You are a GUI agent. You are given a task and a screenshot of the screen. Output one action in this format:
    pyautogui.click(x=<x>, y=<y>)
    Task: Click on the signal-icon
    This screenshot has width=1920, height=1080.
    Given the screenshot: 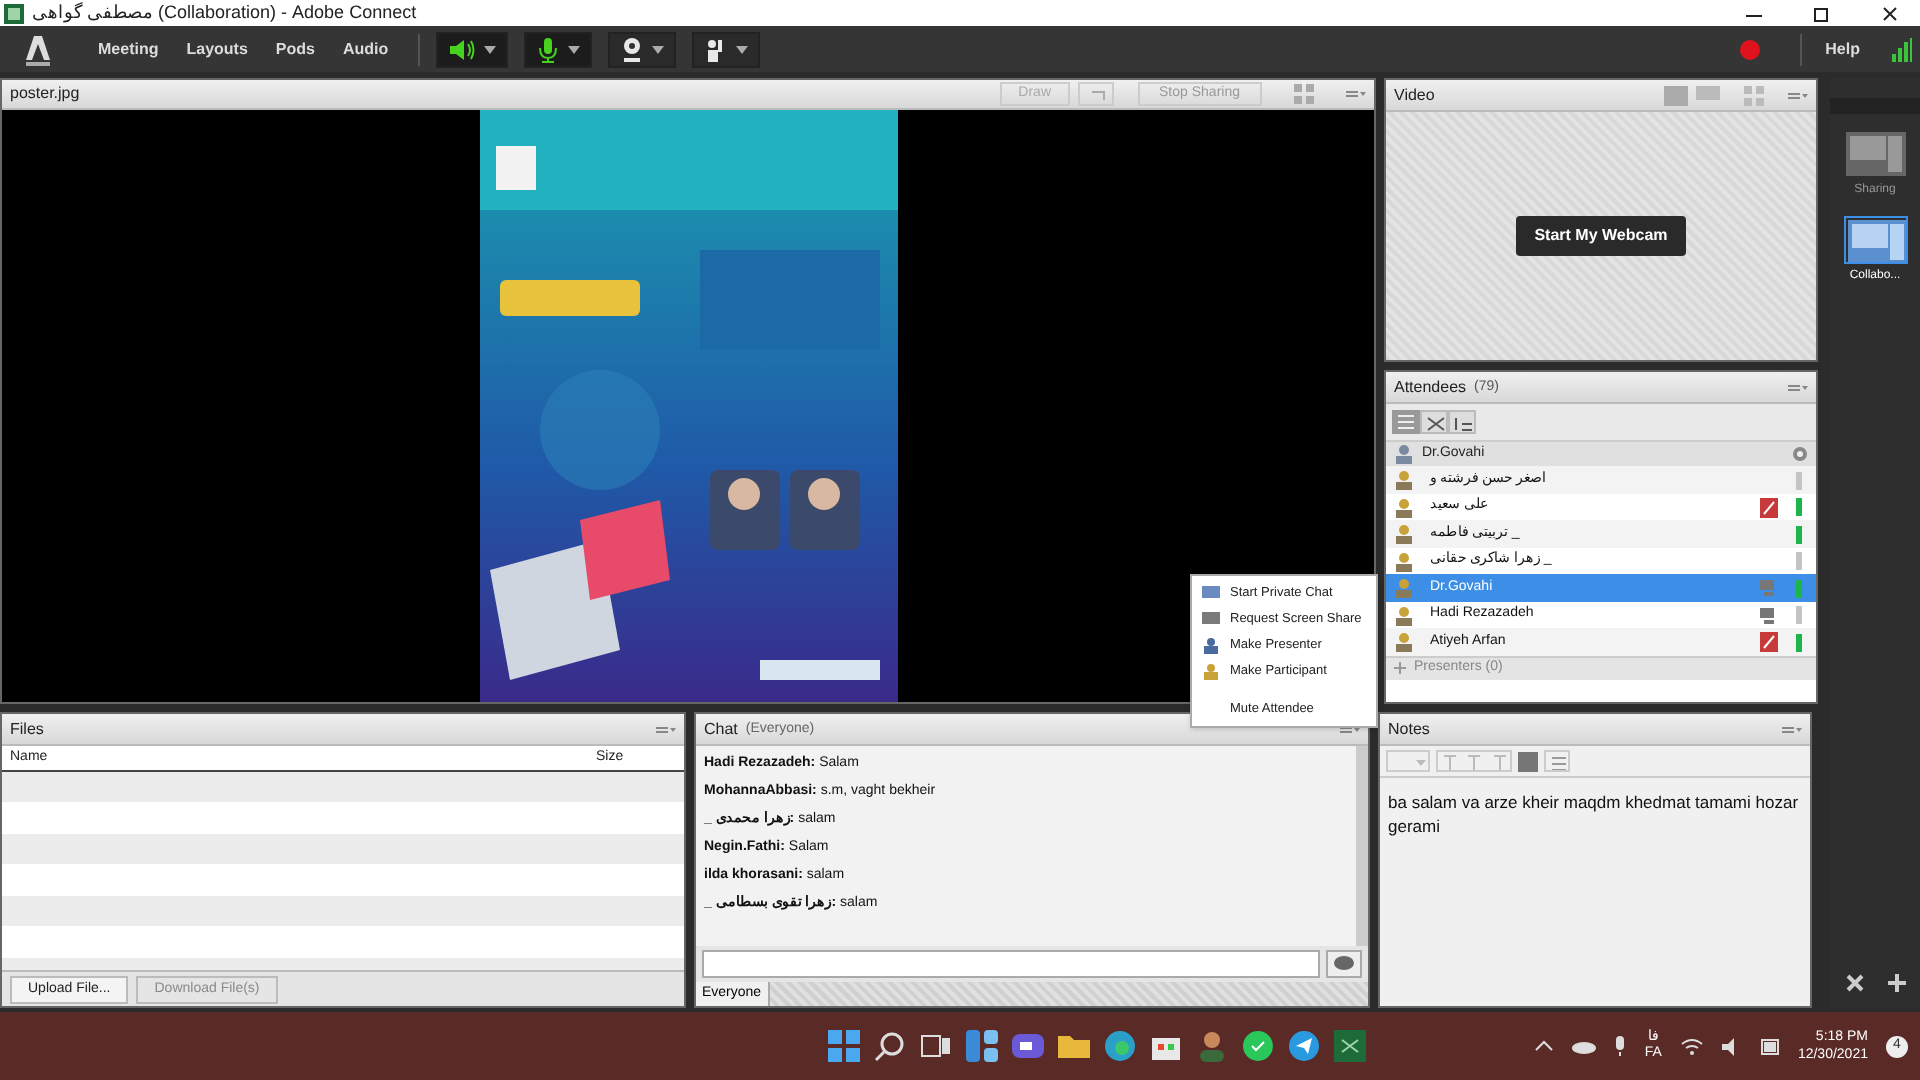 What is the action you would take?
    pyautogui.click(x=1902, y=49)
    